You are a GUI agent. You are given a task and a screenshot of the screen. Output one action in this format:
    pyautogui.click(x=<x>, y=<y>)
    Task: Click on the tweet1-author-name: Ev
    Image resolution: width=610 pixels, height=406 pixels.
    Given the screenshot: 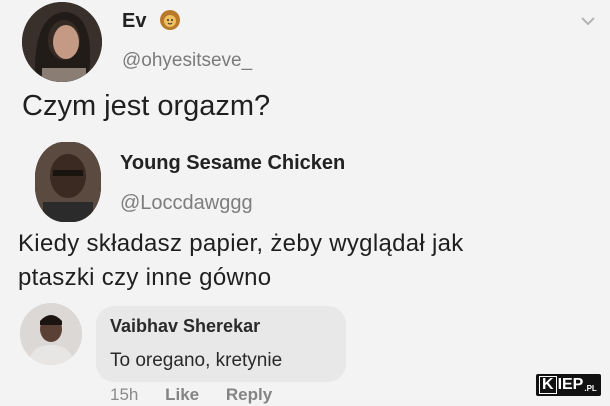 What is the action you would take?
    pyautogui.click(x=134, y=21)
    